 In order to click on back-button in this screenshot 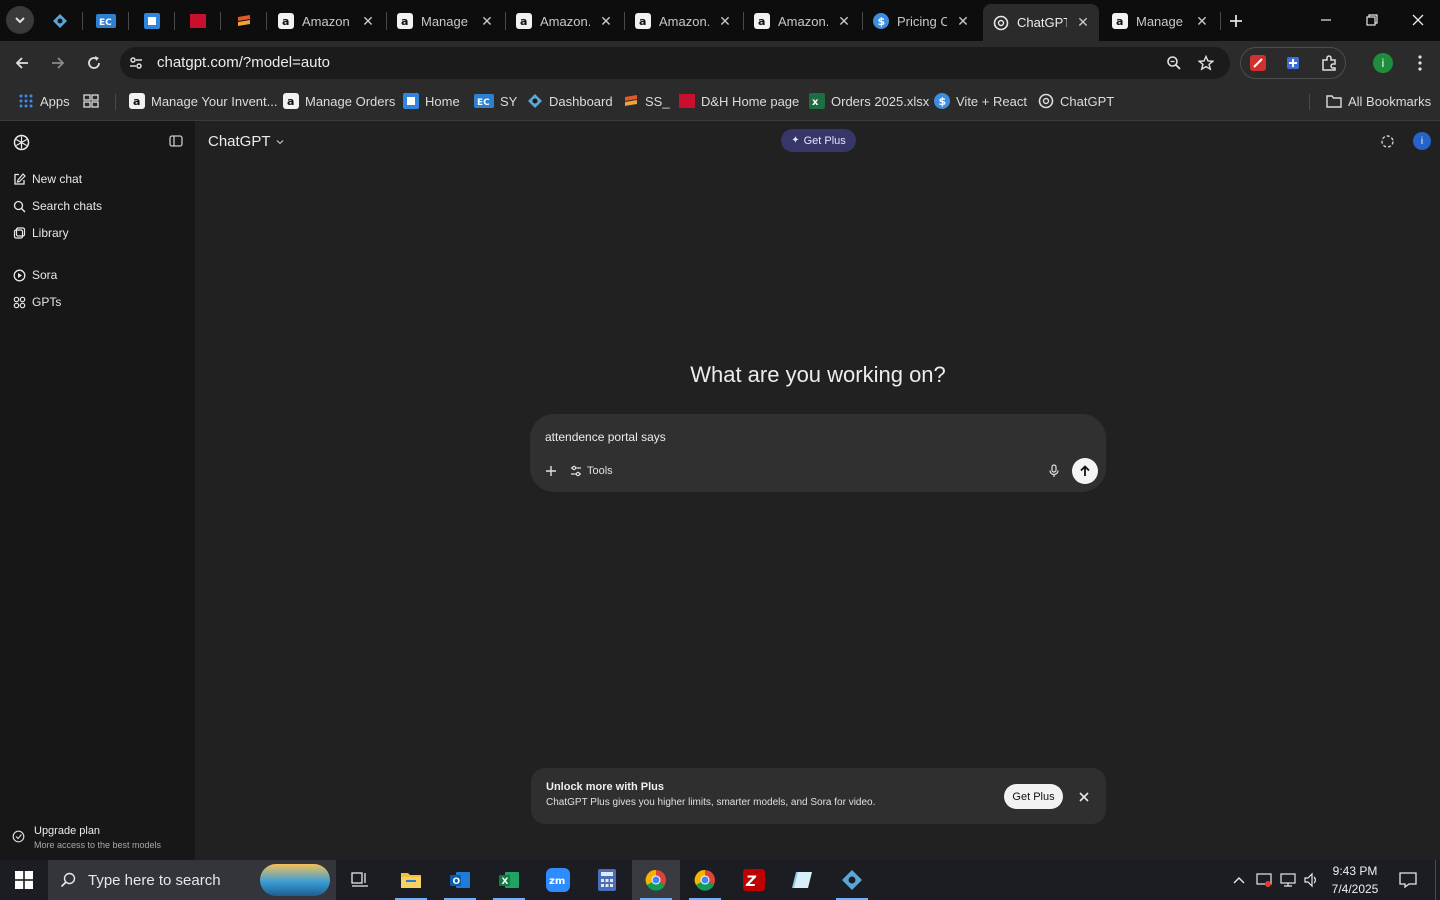, I will do `click(22, 63)`.